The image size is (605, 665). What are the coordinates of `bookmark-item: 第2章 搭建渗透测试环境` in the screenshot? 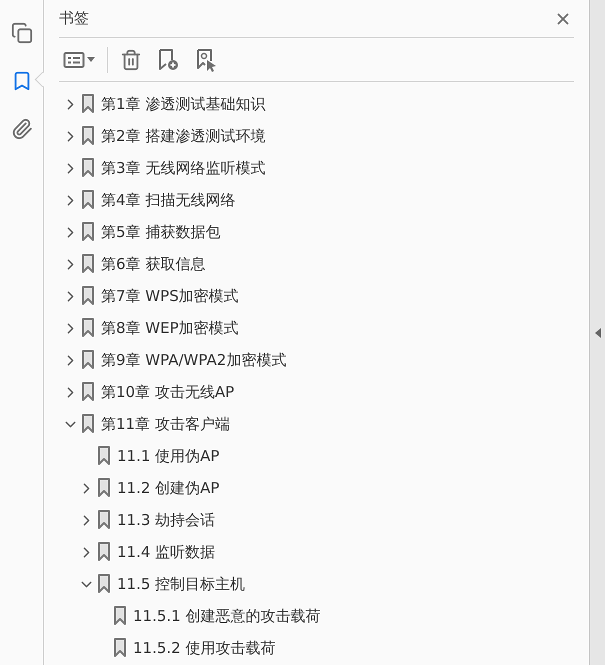 It's located at (183, 136).